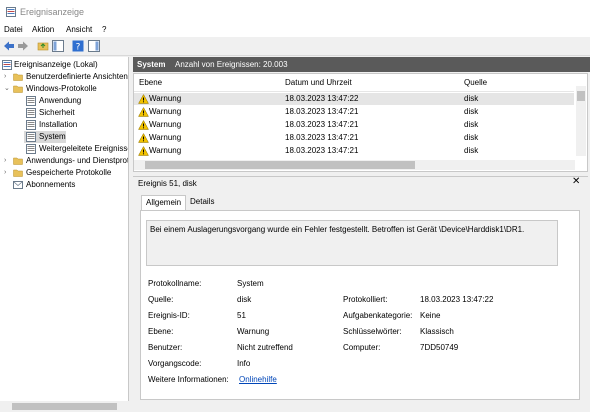 This screenshot has height=412, width=590. I want to click on console-tree-icon, so click(58, 46).